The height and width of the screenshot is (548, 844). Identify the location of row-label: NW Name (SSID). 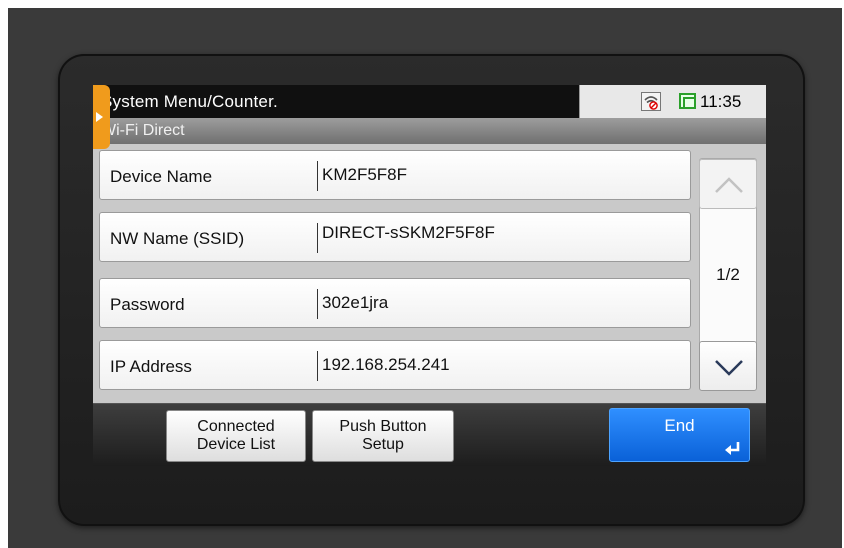
(177, 238).